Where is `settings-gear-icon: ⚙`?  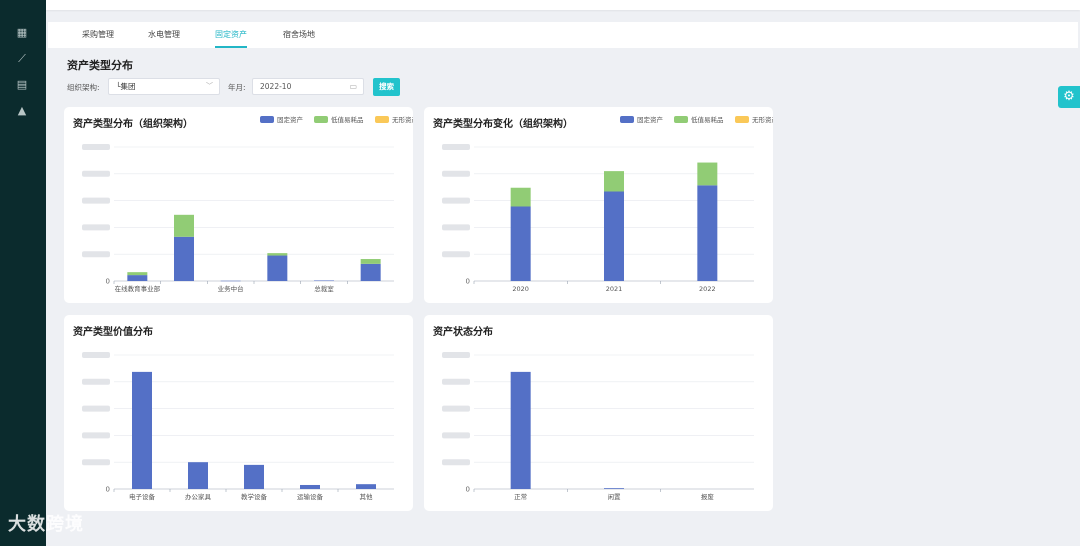
settings-gear-icon: ⚙ is located at coordinates (1069, 97).